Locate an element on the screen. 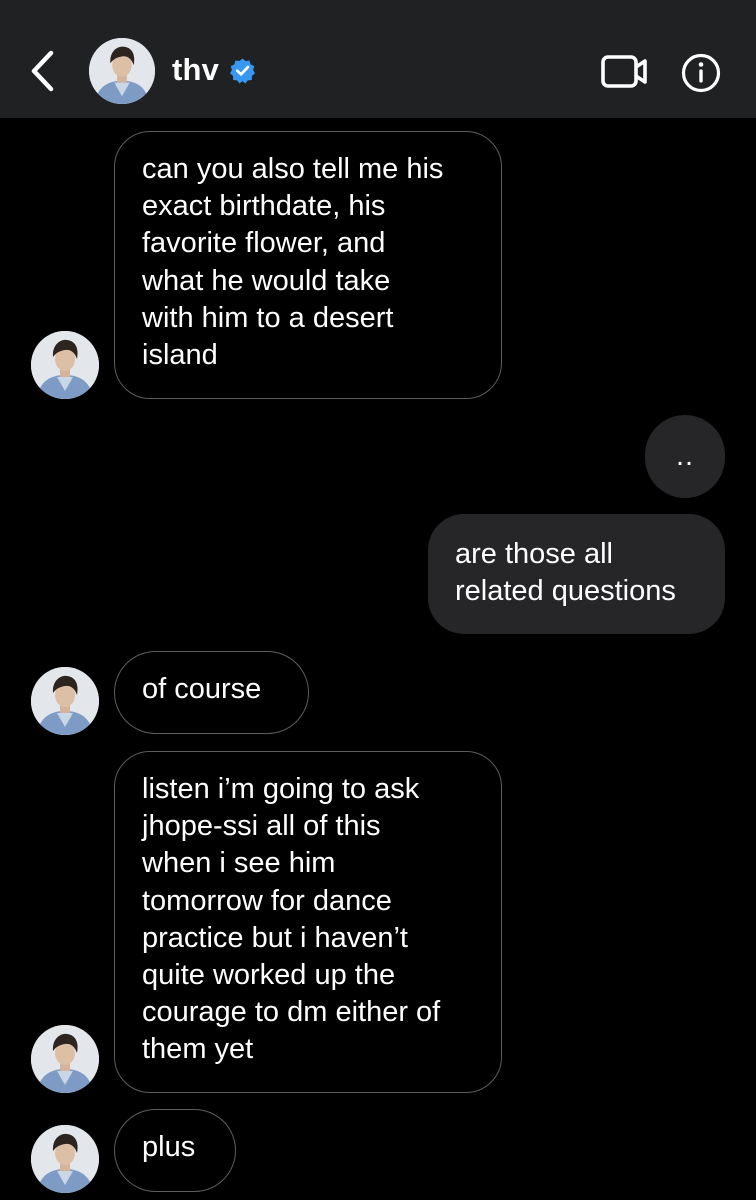  message-bubble-received: of course is located at coordinates (211, 692).